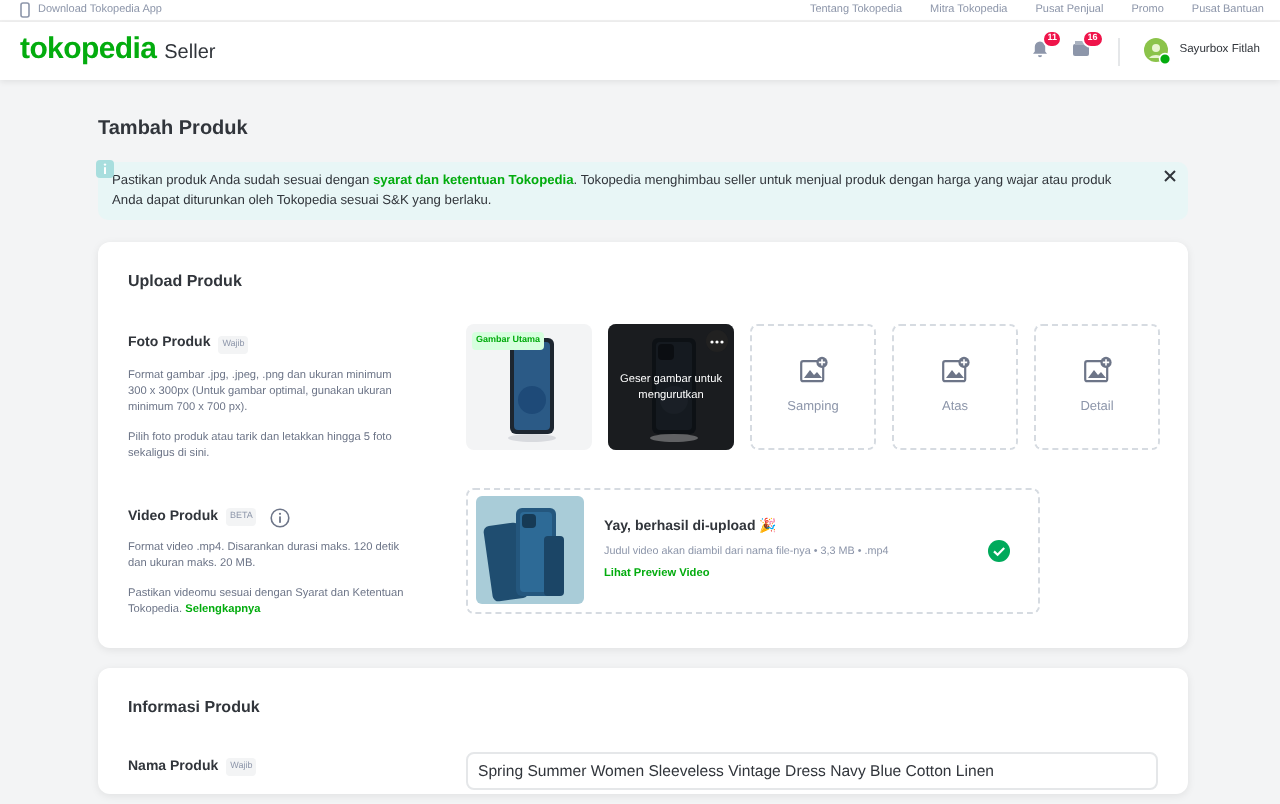  I want to click on logo-subtitle: Seller, so click(190, 54).